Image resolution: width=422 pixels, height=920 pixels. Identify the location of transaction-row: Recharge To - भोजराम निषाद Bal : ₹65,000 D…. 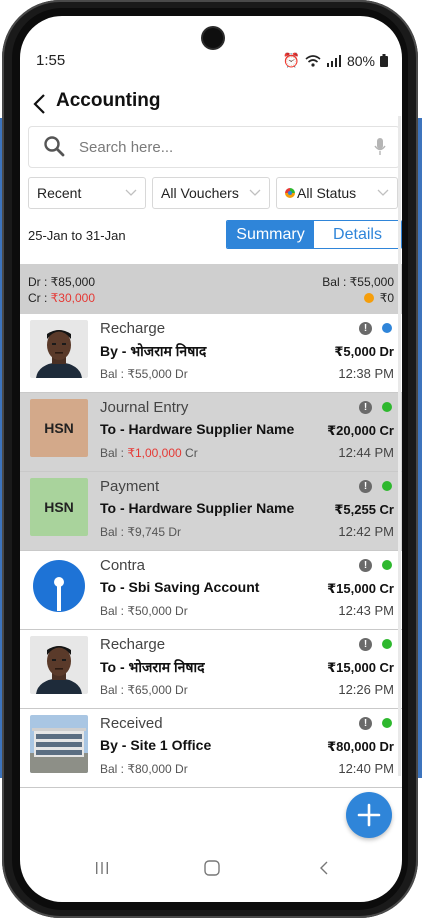
(211, 669).